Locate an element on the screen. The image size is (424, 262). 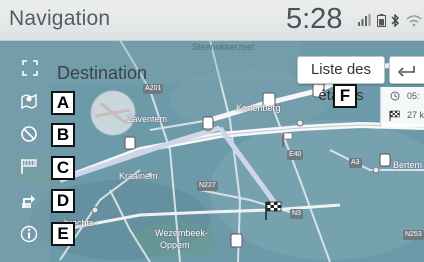
destination-flag-icon is located at coordinates (394, 115).